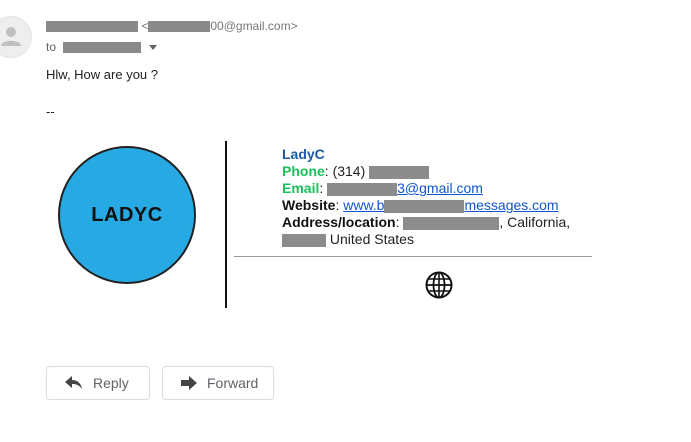 This screenshot has width=691, height=442. I want to click on email-link: 3@gmail.com, so click(405, 188).